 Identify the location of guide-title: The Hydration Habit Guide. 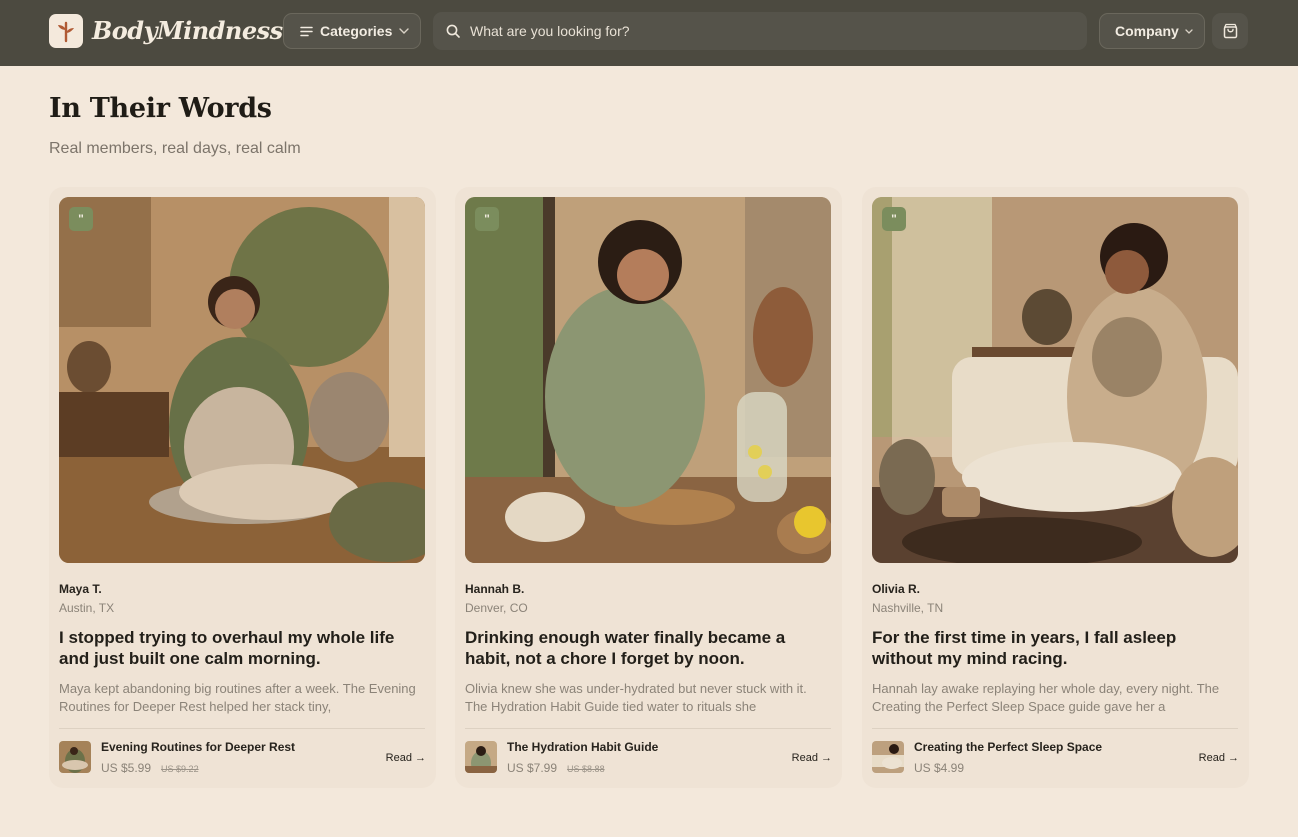
(582, 747).